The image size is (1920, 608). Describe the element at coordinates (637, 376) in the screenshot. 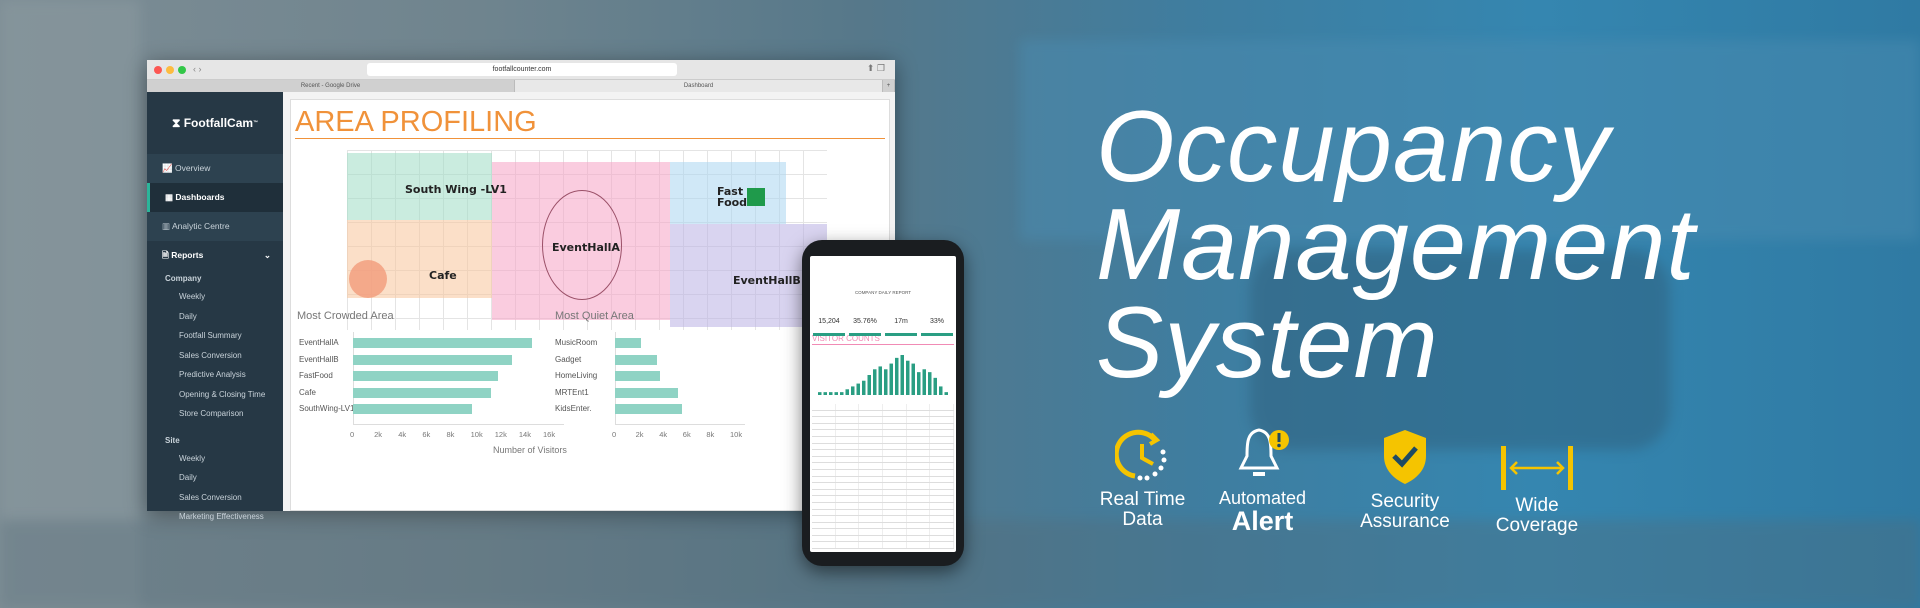

I see `bar-homeliving` at that location.